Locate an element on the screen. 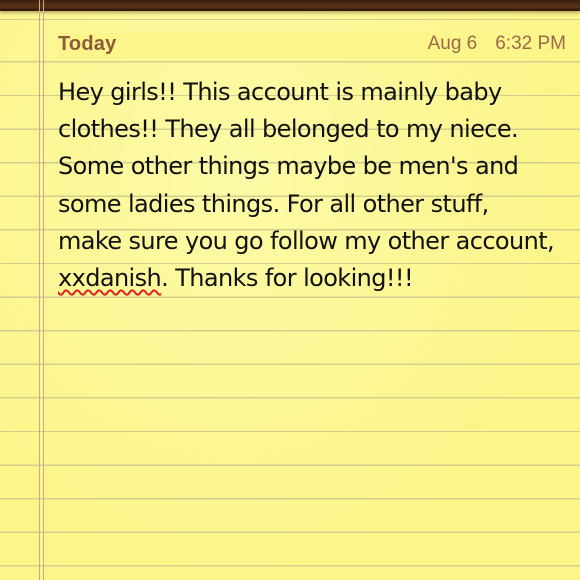 This screenshot has height=580, width=580. note-timestamp: Aug 6 6:32 PM is located at coordinates (497, 44).